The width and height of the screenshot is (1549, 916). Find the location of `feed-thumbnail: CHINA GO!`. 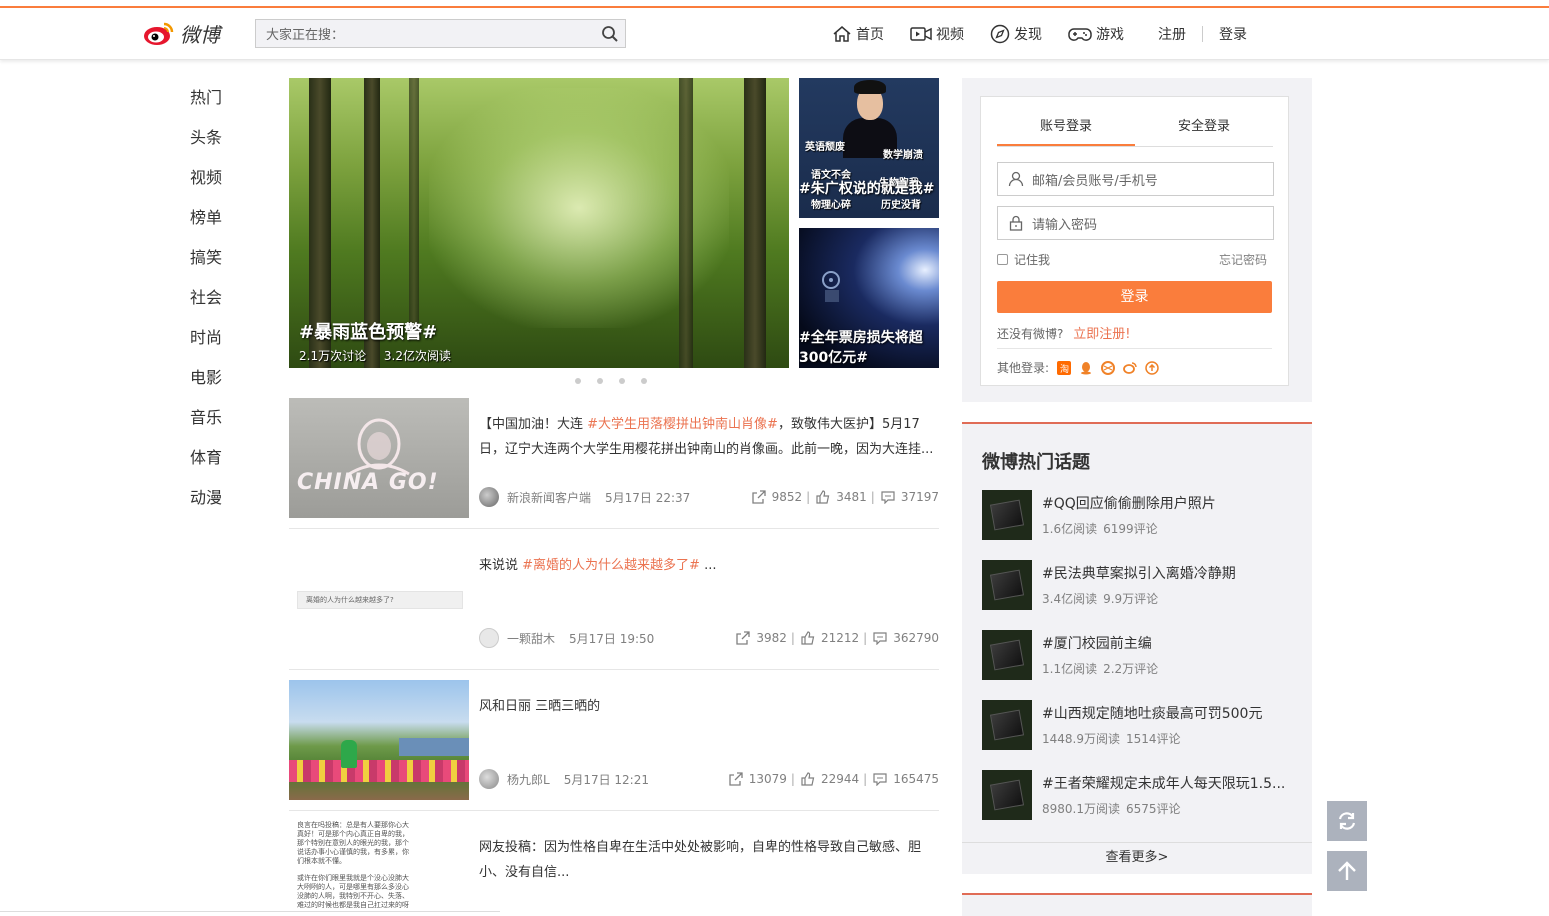

feed-thumbnail: CHINA GO! is located at coordinates (379, 458).